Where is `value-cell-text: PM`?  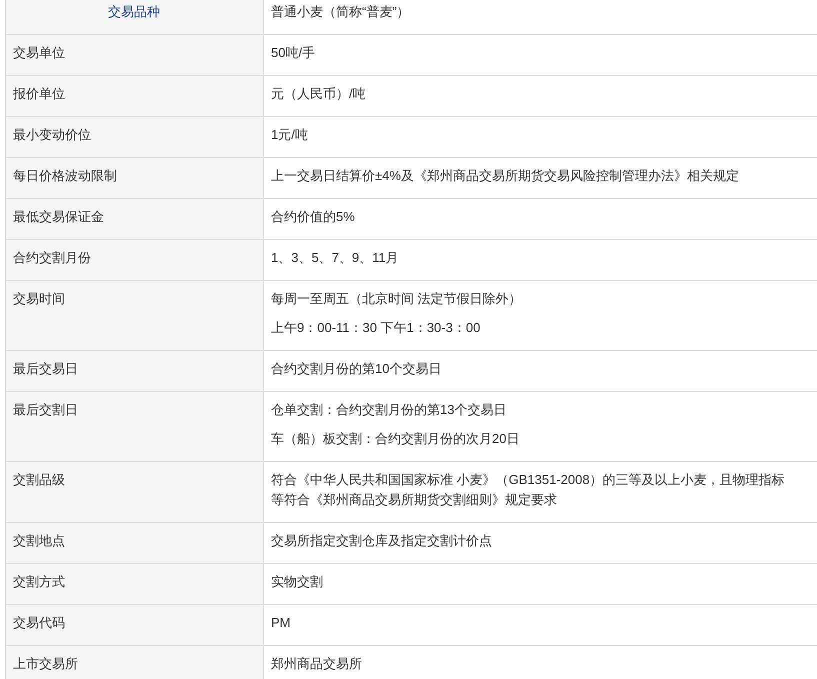
value-cell-text: PM is located at coordinates (281, 623).